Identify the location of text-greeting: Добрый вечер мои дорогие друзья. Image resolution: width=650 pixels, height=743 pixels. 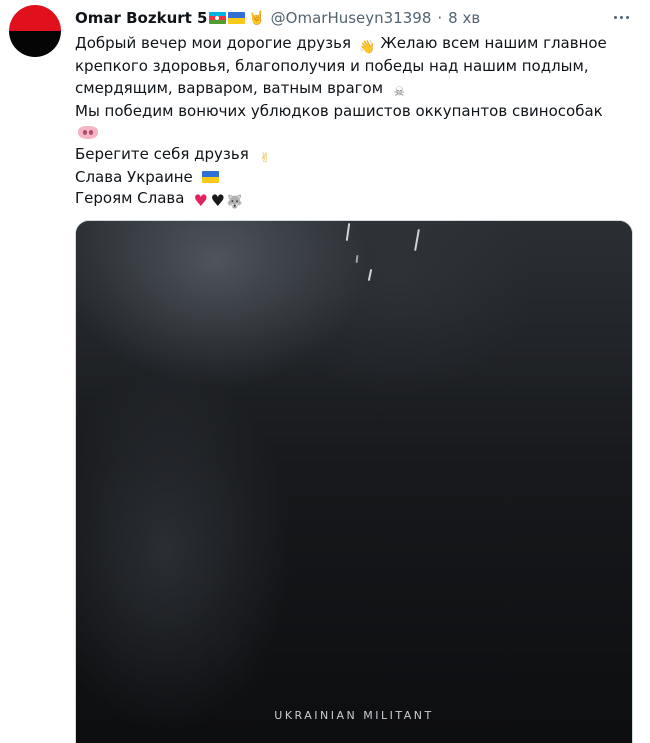
(213, 43).